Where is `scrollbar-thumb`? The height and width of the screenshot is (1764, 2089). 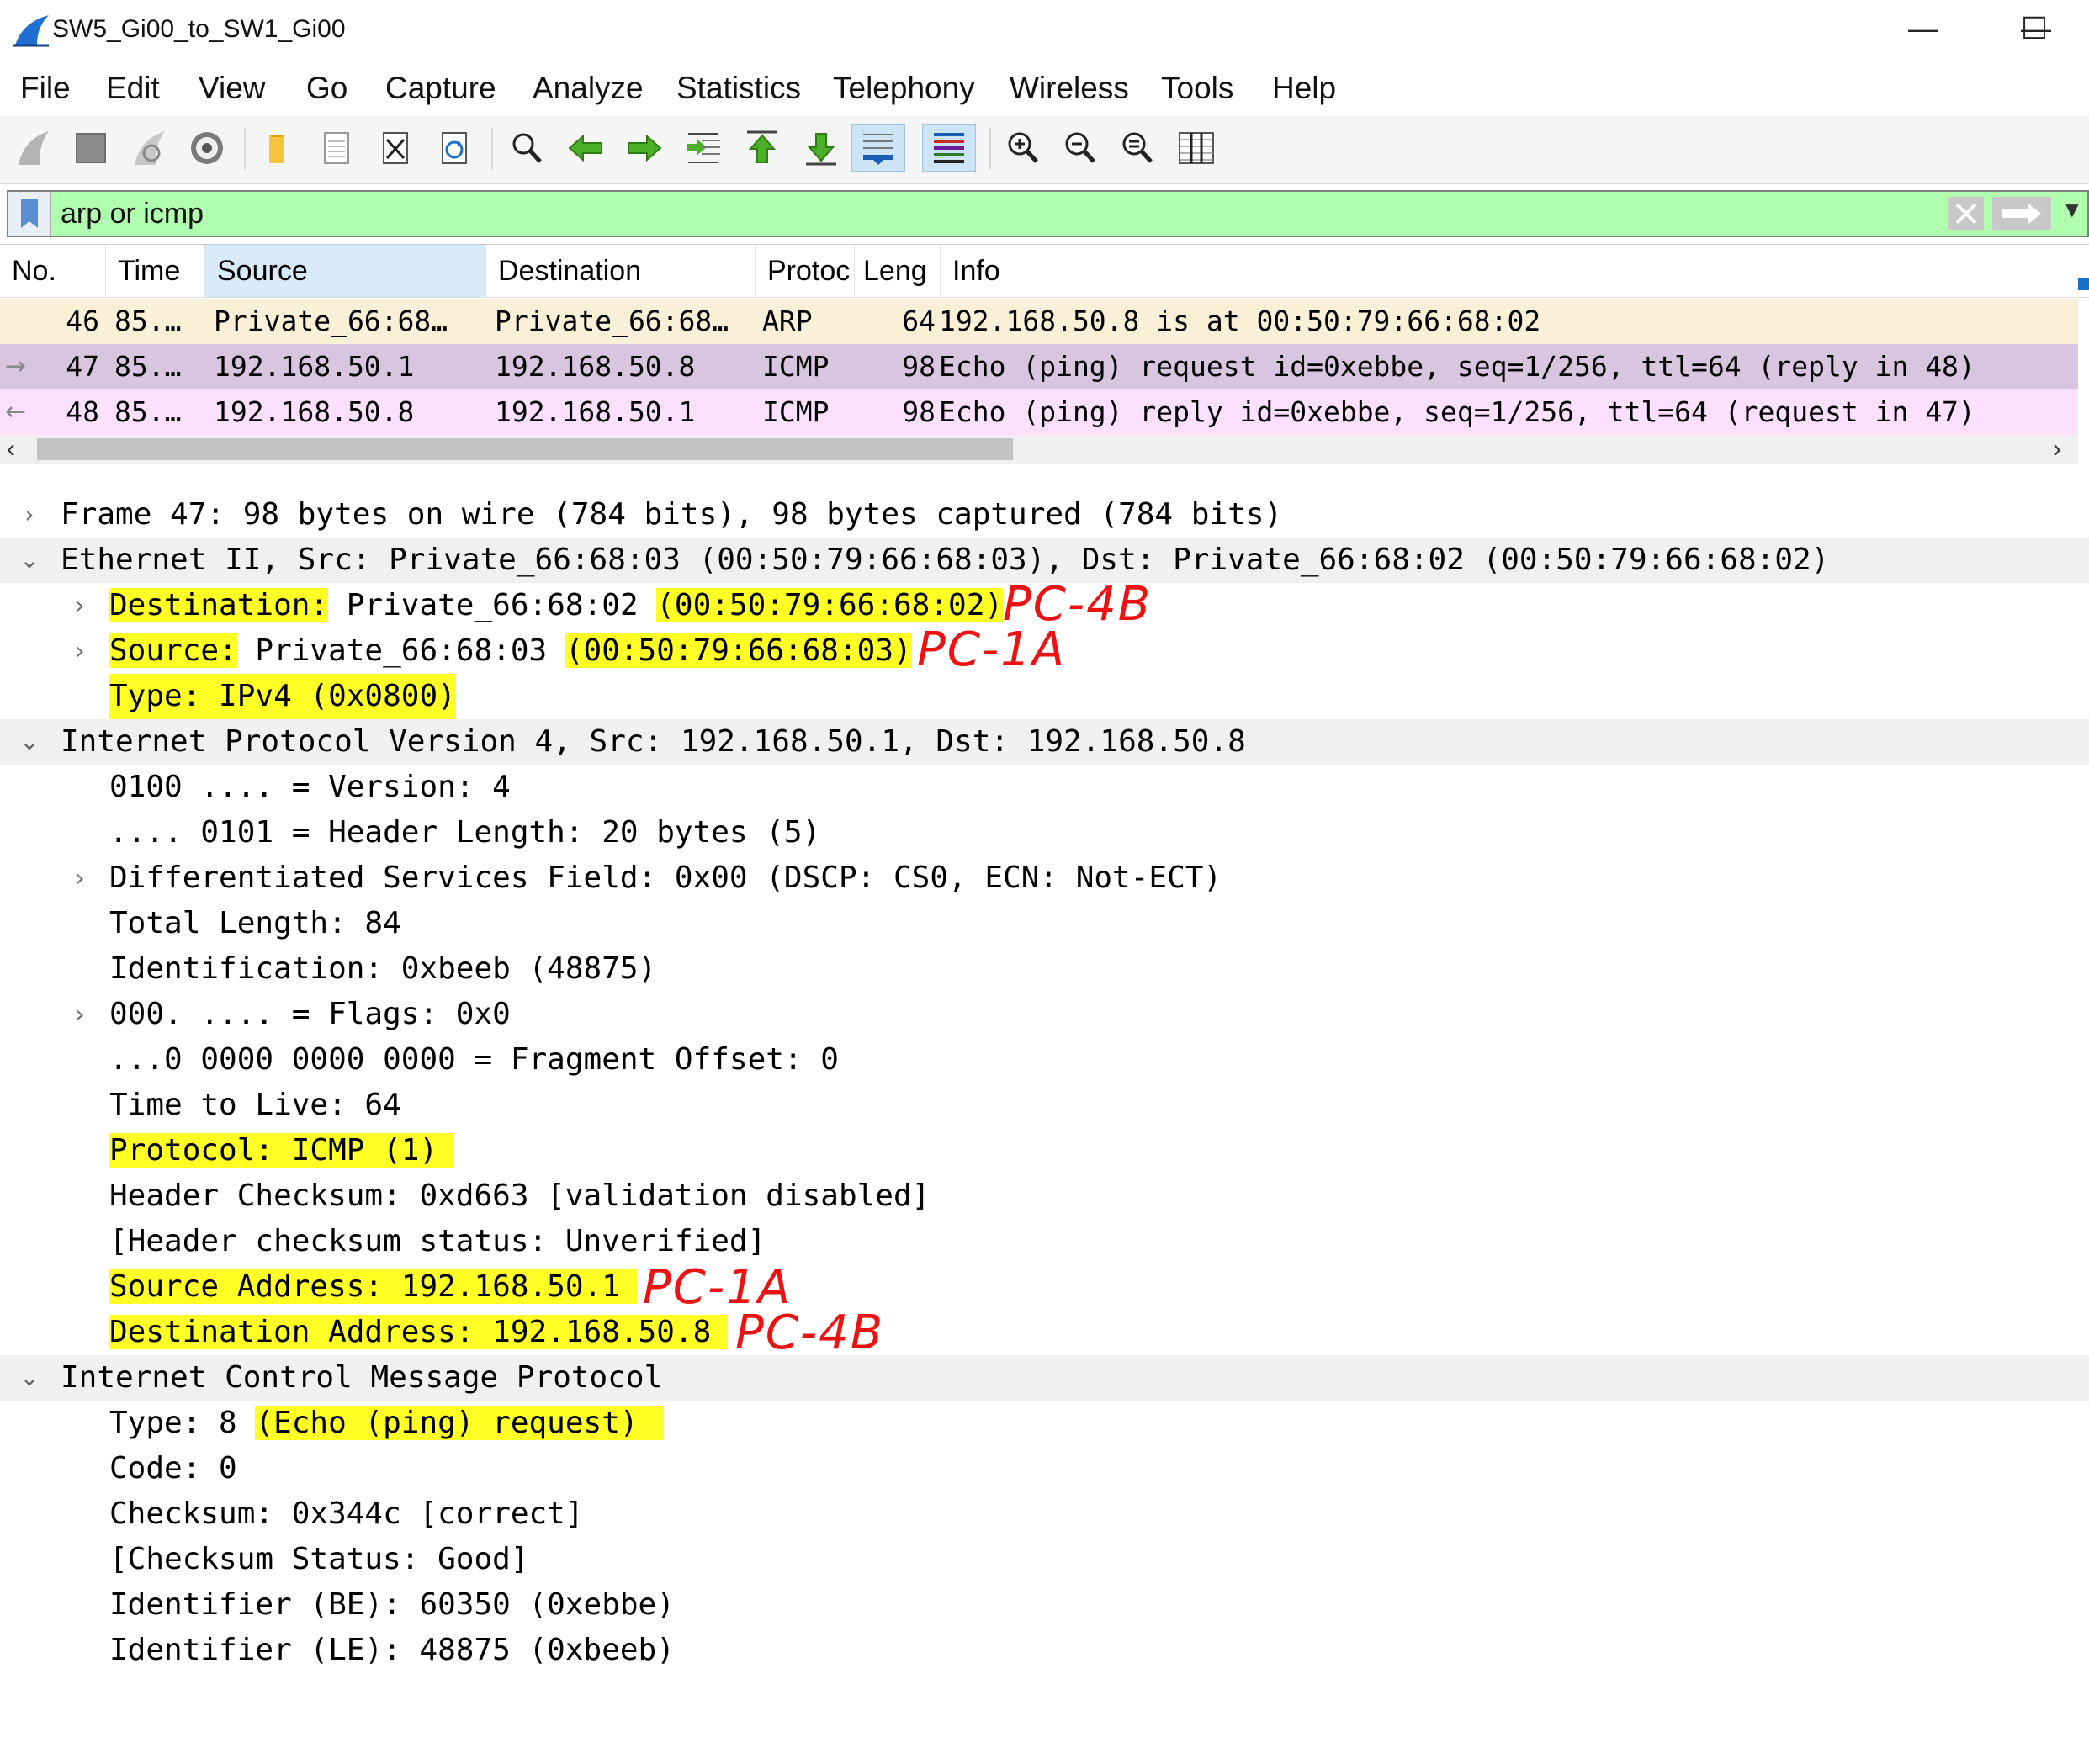
scrollbar-thumb is located at coordinates (525, 449).